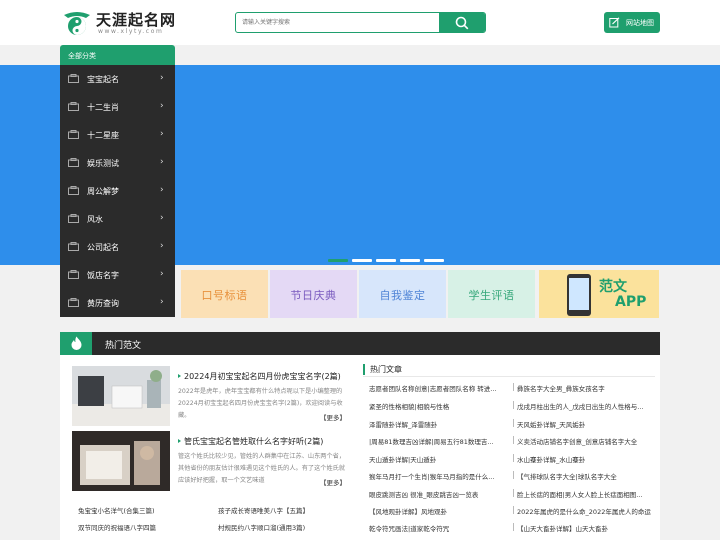  I want to click on article-more-link-2: 【更多】, so click(333, 482).